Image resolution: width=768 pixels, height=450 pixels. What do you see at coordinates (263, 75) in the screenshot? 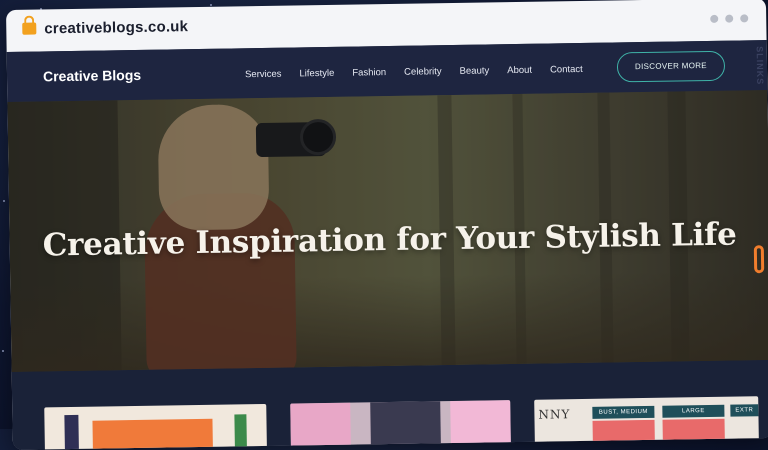
I see `nav-item-services: Services` at bounding box center [263, 75].